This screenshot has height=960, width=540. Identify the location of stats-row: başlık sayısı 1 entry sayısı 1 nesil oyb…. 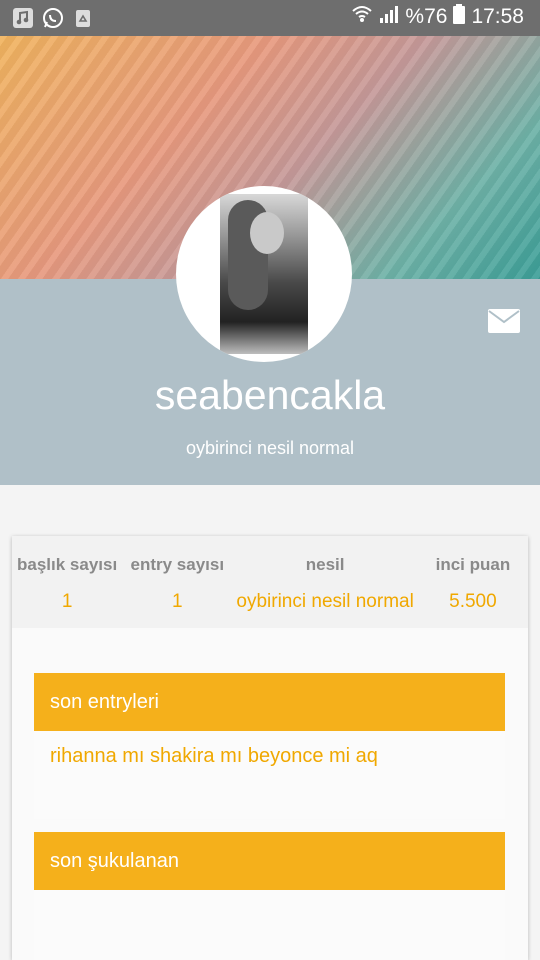
(270, 582).